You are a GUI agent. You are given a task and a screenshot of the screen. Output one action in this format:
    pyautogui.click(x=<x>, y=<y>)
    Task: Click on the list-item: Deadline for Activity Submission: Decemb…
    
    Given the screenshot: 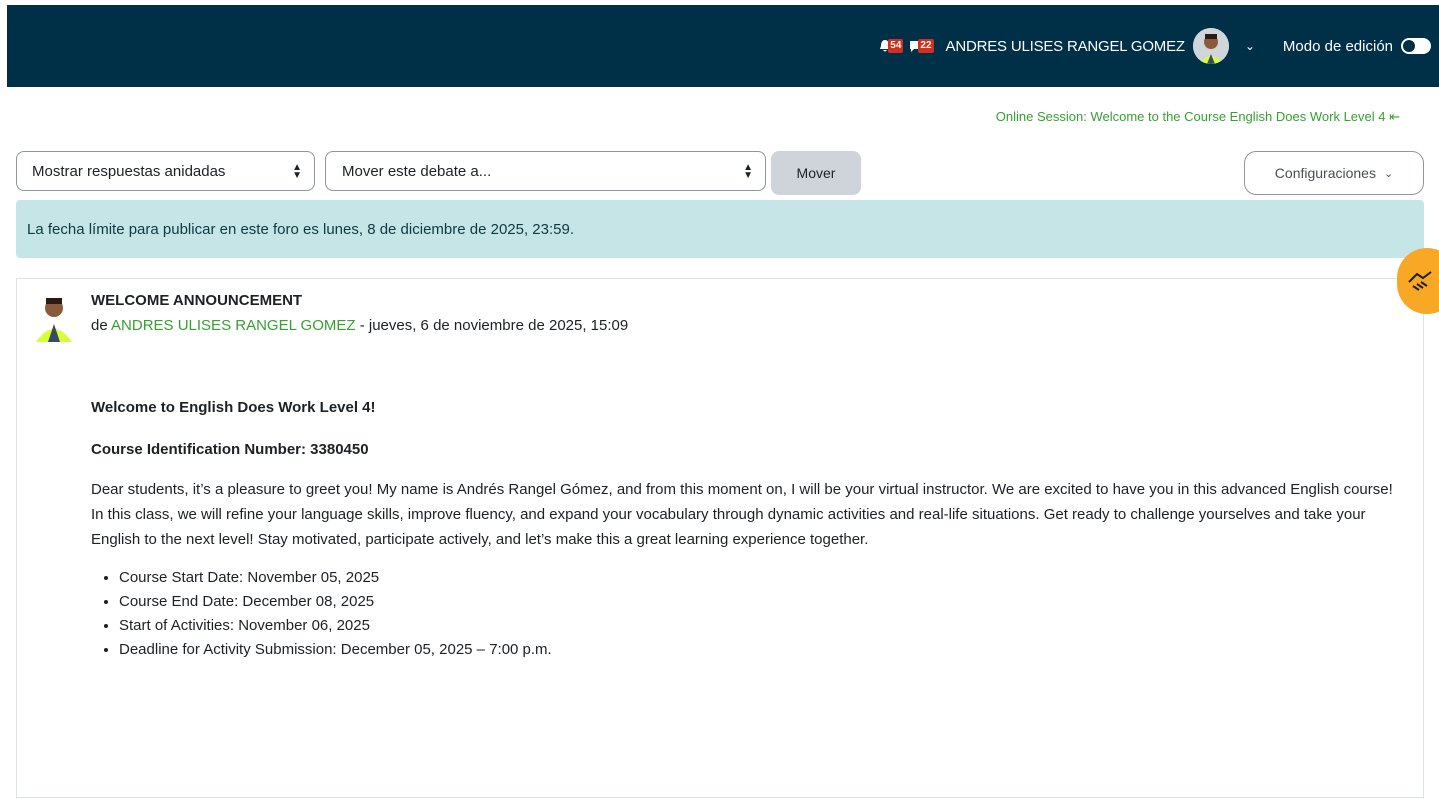 What is the action you would take?
    pyautogui.click(x=760, y=650)
    